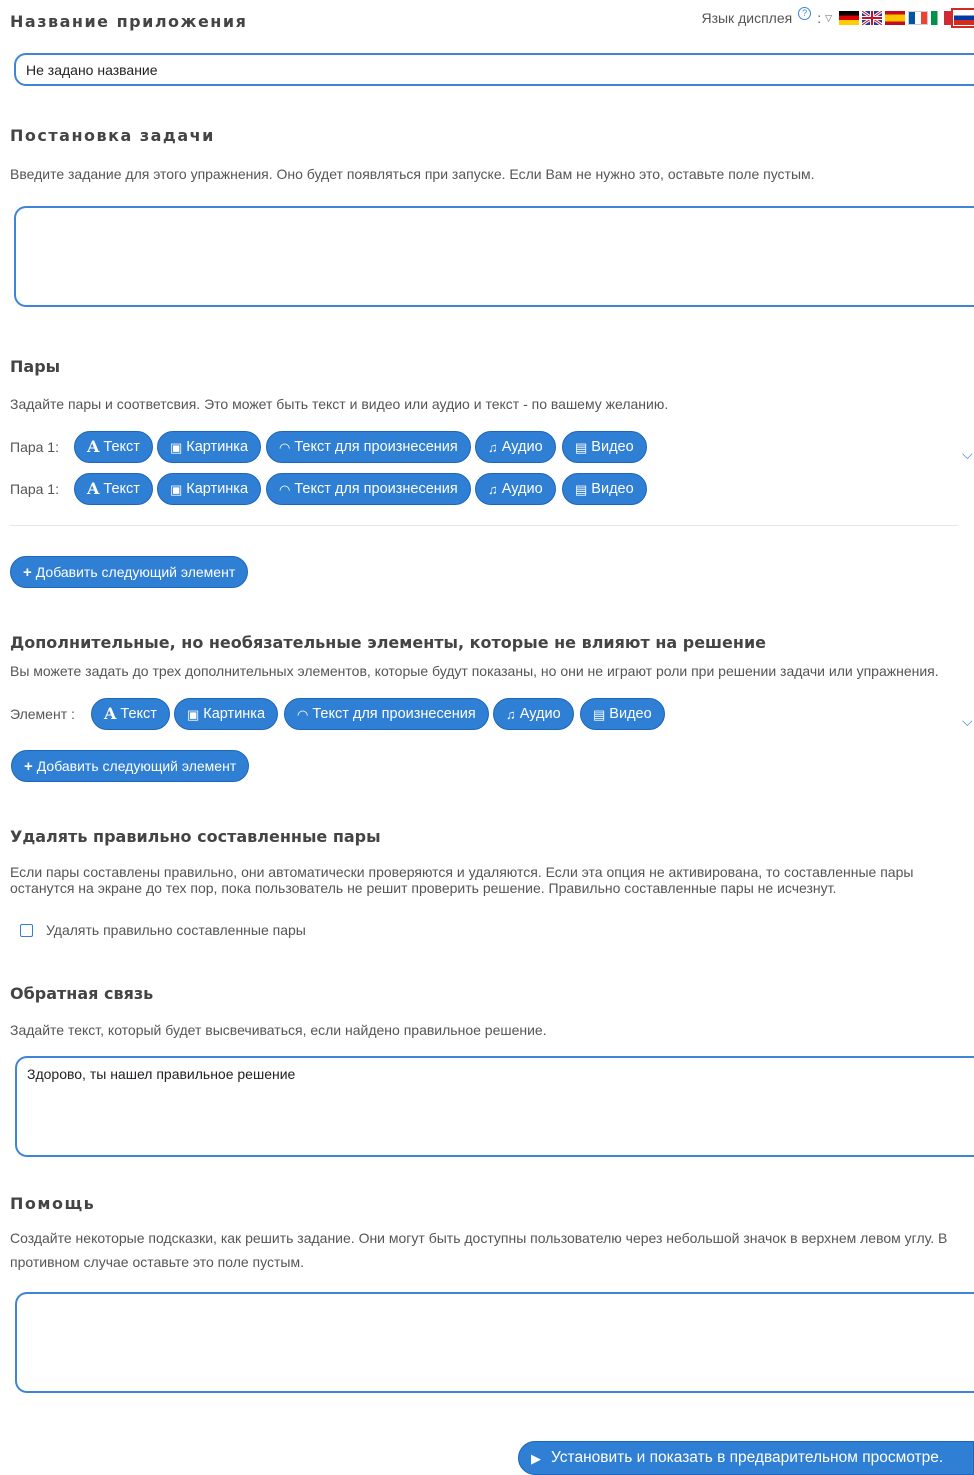 The image size is (974, 1475). Describe the element at coordinates (604, 447) in the screenshot. I see `pair1-video-button: ▤ Видео` at that location.